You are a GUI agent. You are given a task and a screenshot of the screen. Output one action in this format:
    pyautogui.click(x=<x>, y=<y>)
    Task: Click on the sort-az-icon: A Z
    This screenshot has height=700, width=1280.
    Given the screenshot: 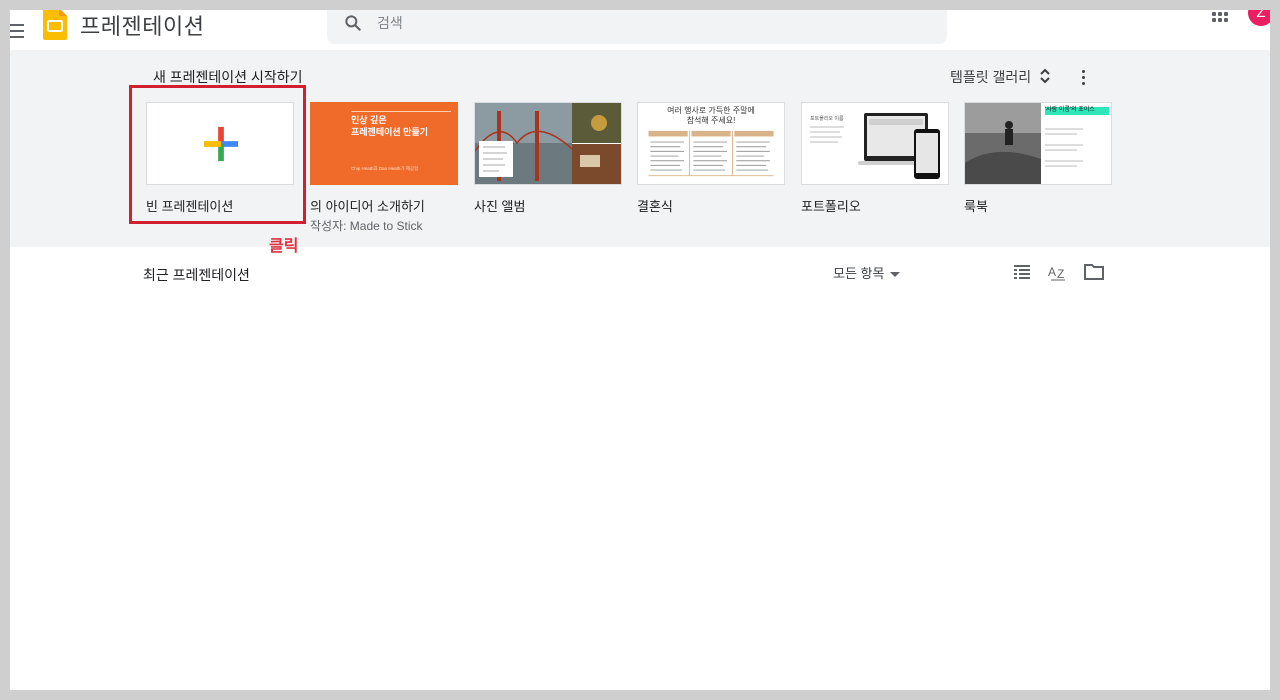 What is the action you would take?
    pyautogui.click(x=1058, y=273)
    